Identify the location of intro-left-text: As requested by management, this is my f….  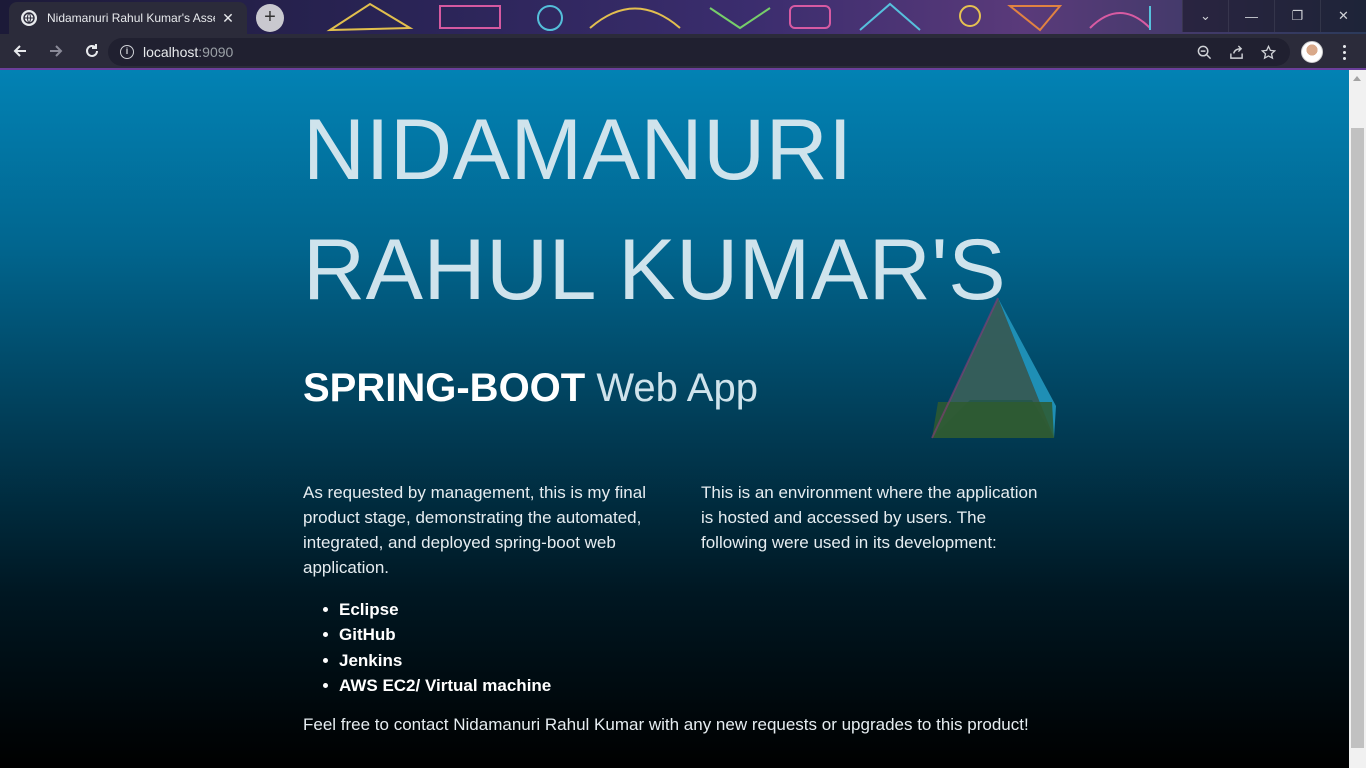
(474, 530).